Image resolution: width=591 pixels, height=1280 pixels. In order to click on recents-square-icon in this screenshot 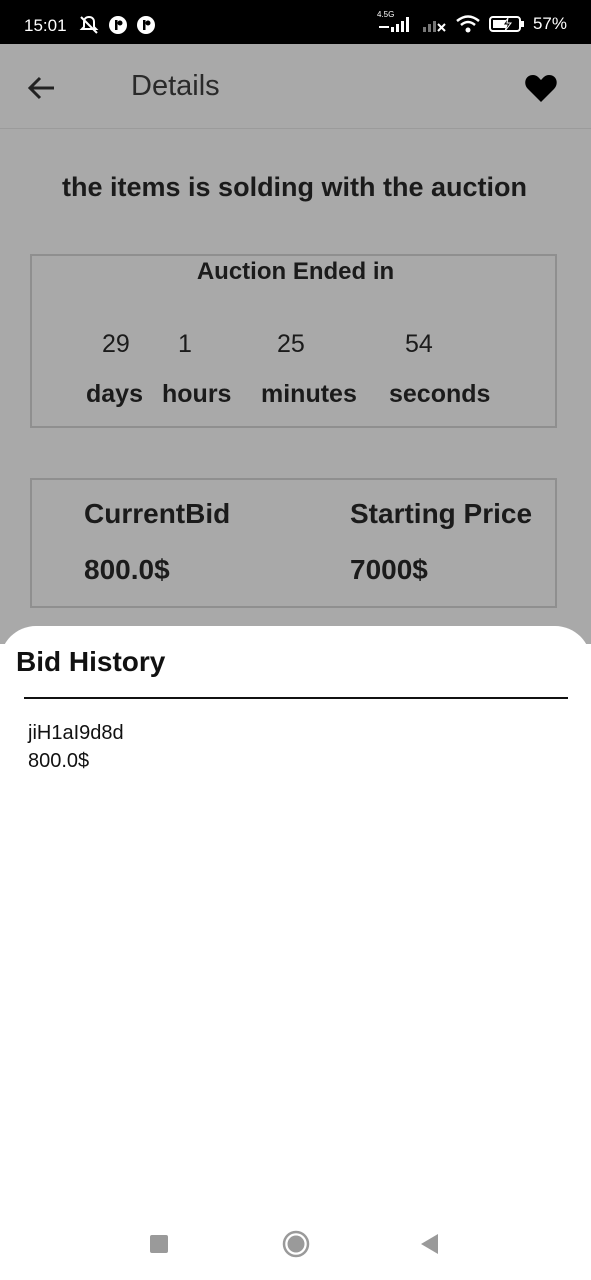, I will do `click(159, 1244)`.